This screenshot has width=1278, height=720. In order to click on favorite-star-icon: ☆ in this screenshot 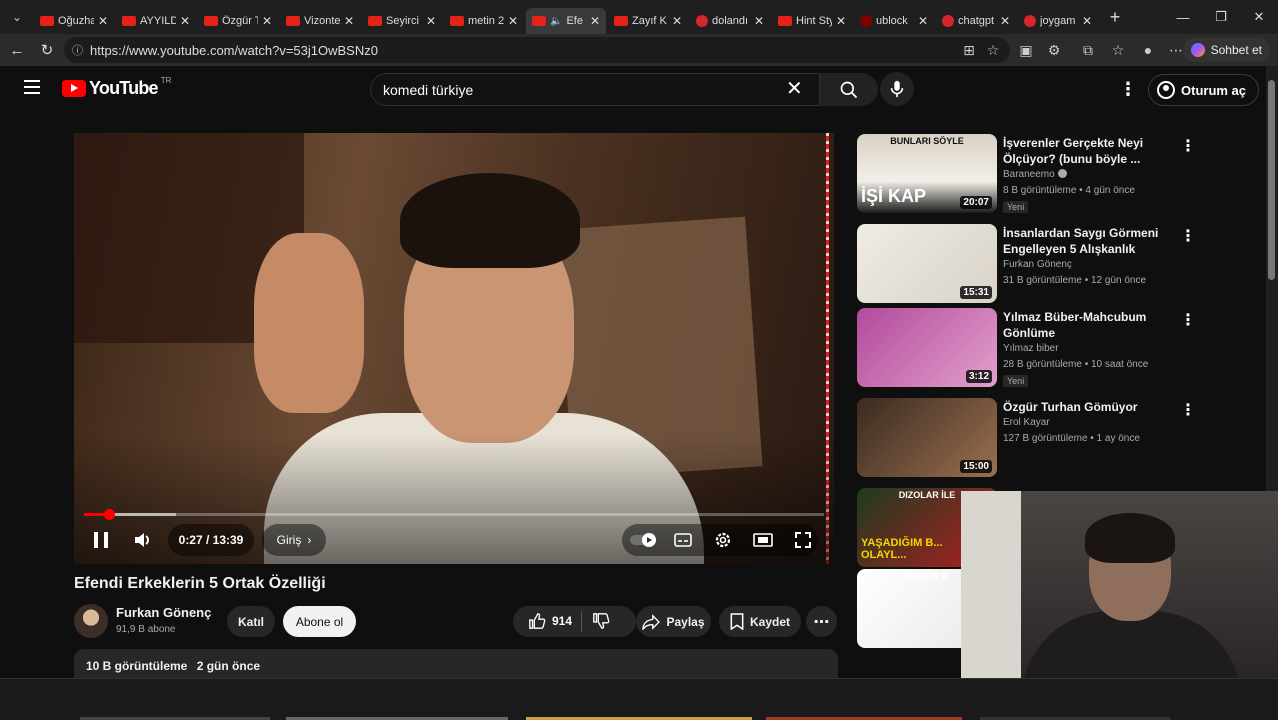, I will do `click(993, 50)`.